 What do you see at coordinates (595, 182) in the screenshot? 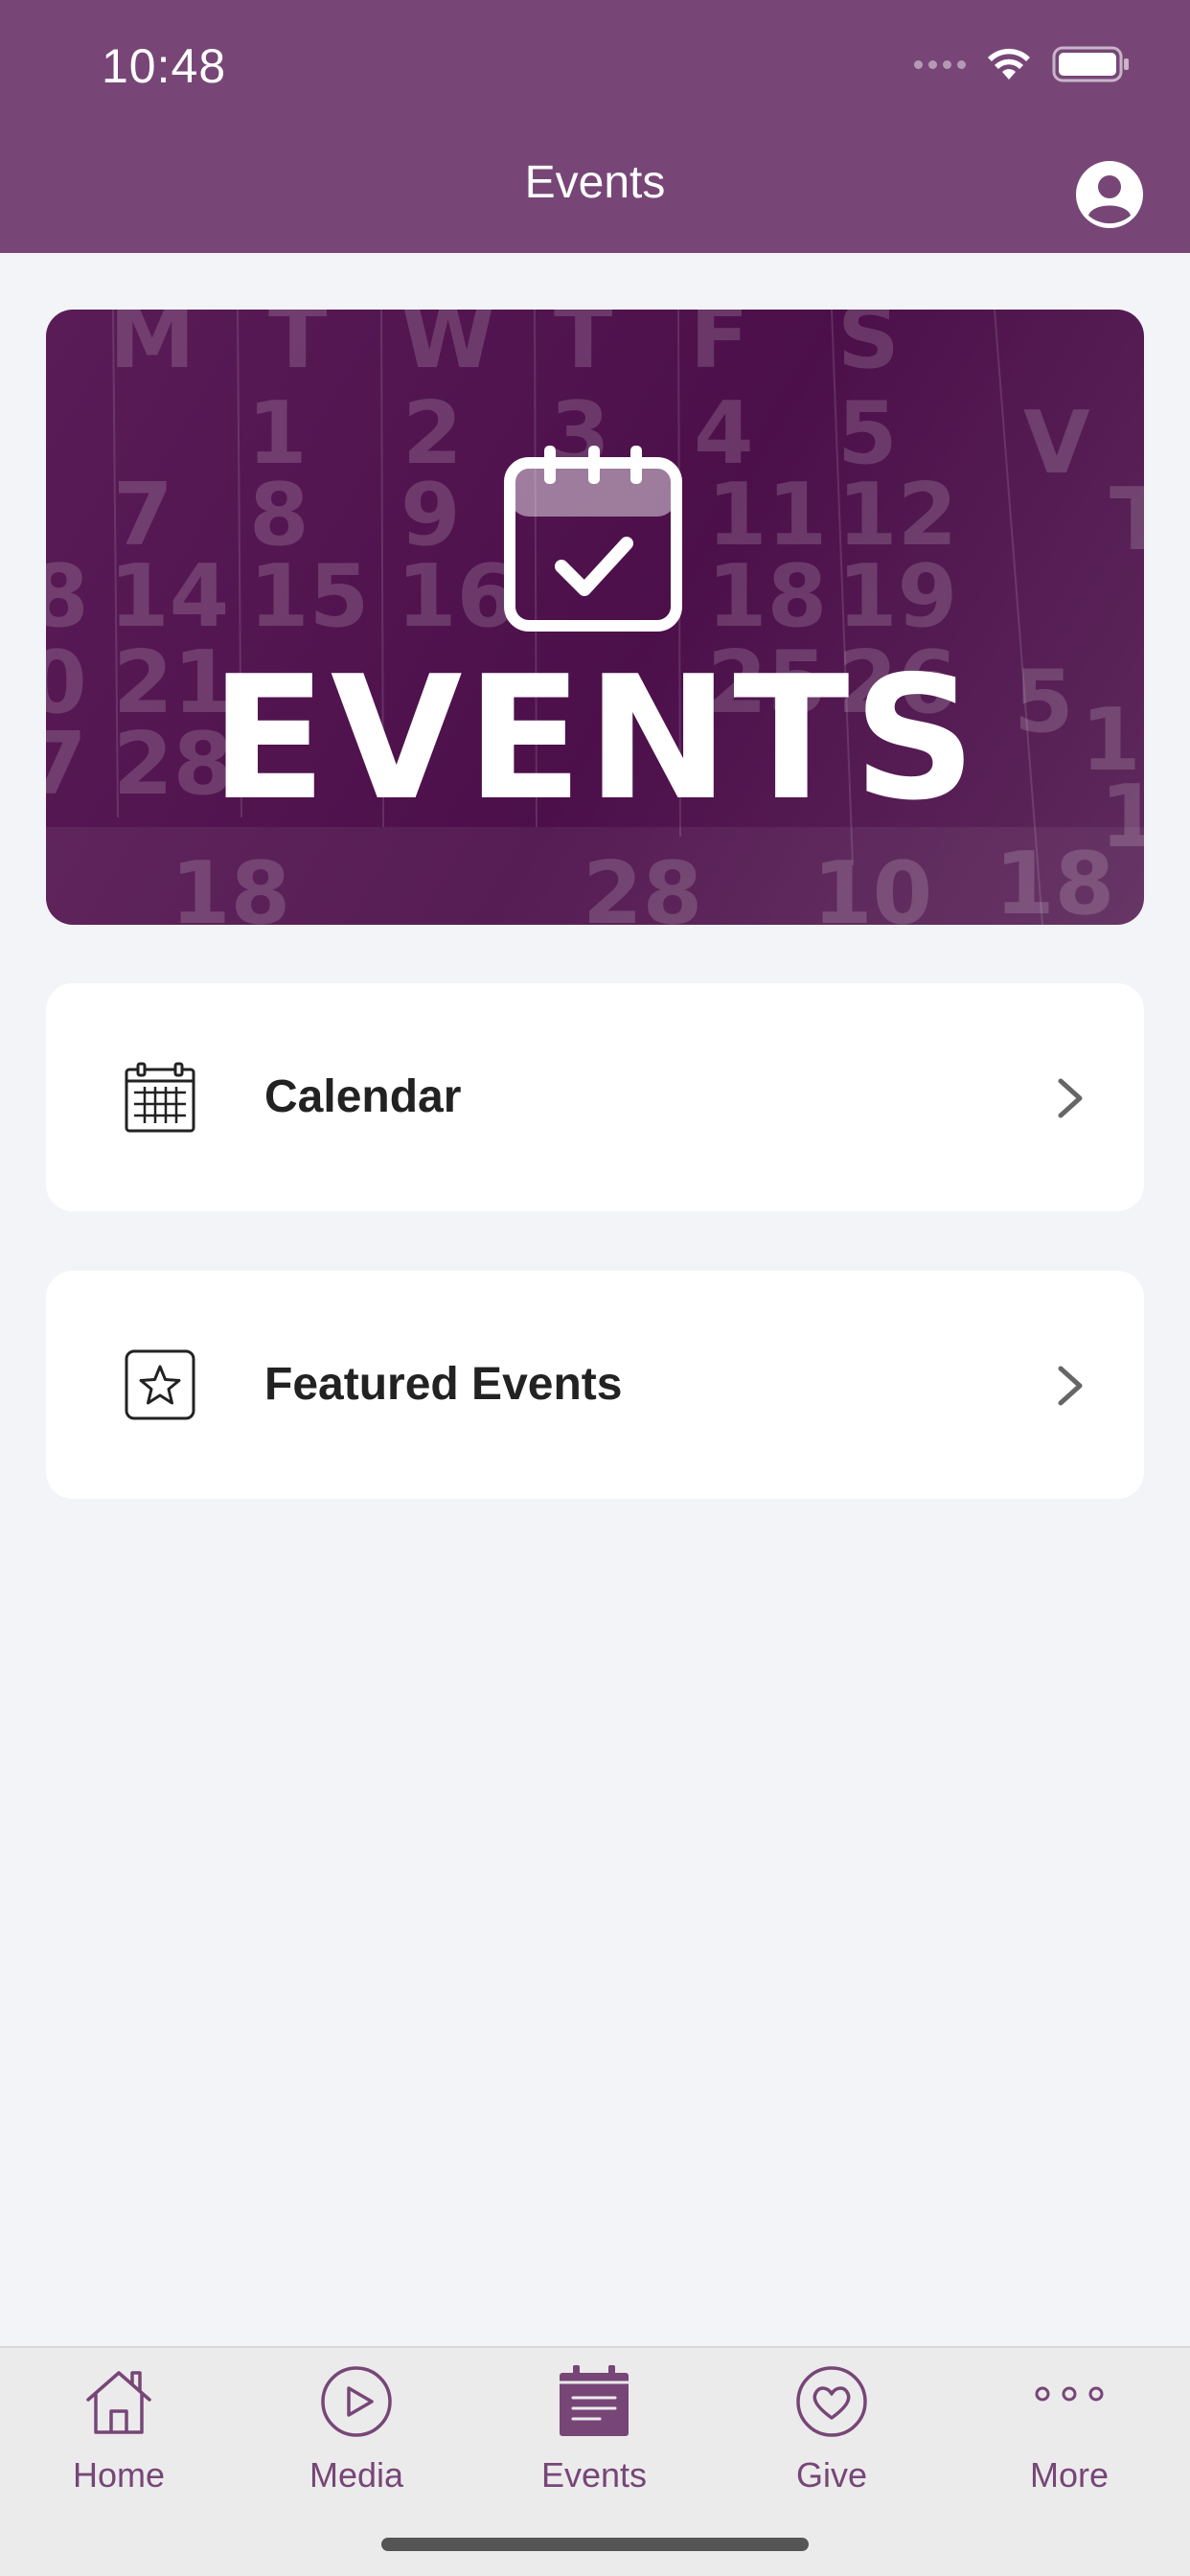
I see `page-title: Events` at bounding box center [595, 182].